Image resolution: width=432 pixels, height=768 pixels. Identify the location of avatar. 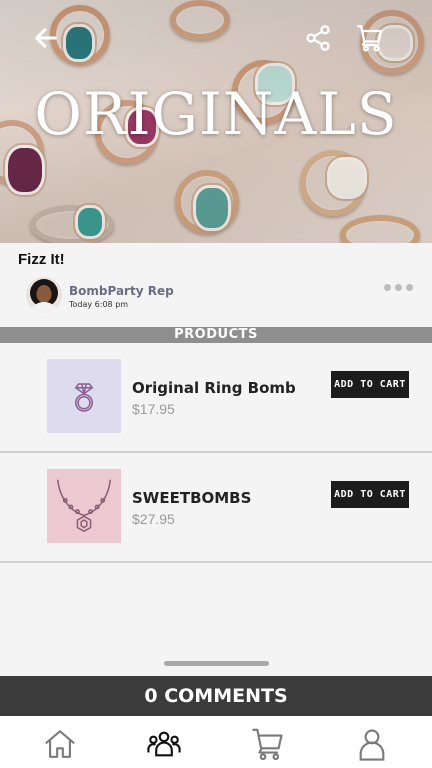
(44, 295).